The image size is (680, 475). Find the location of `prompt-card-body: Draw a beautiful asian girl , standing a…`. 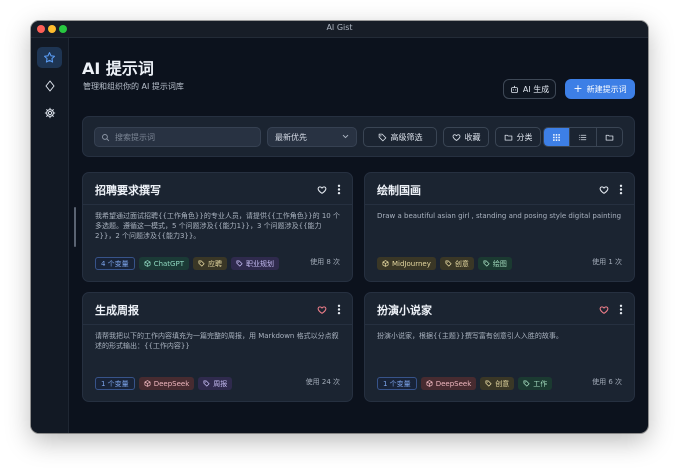

prompt-card-body: Draw a beautiful asian girl , standing a… is located at coordinates (499, 216).